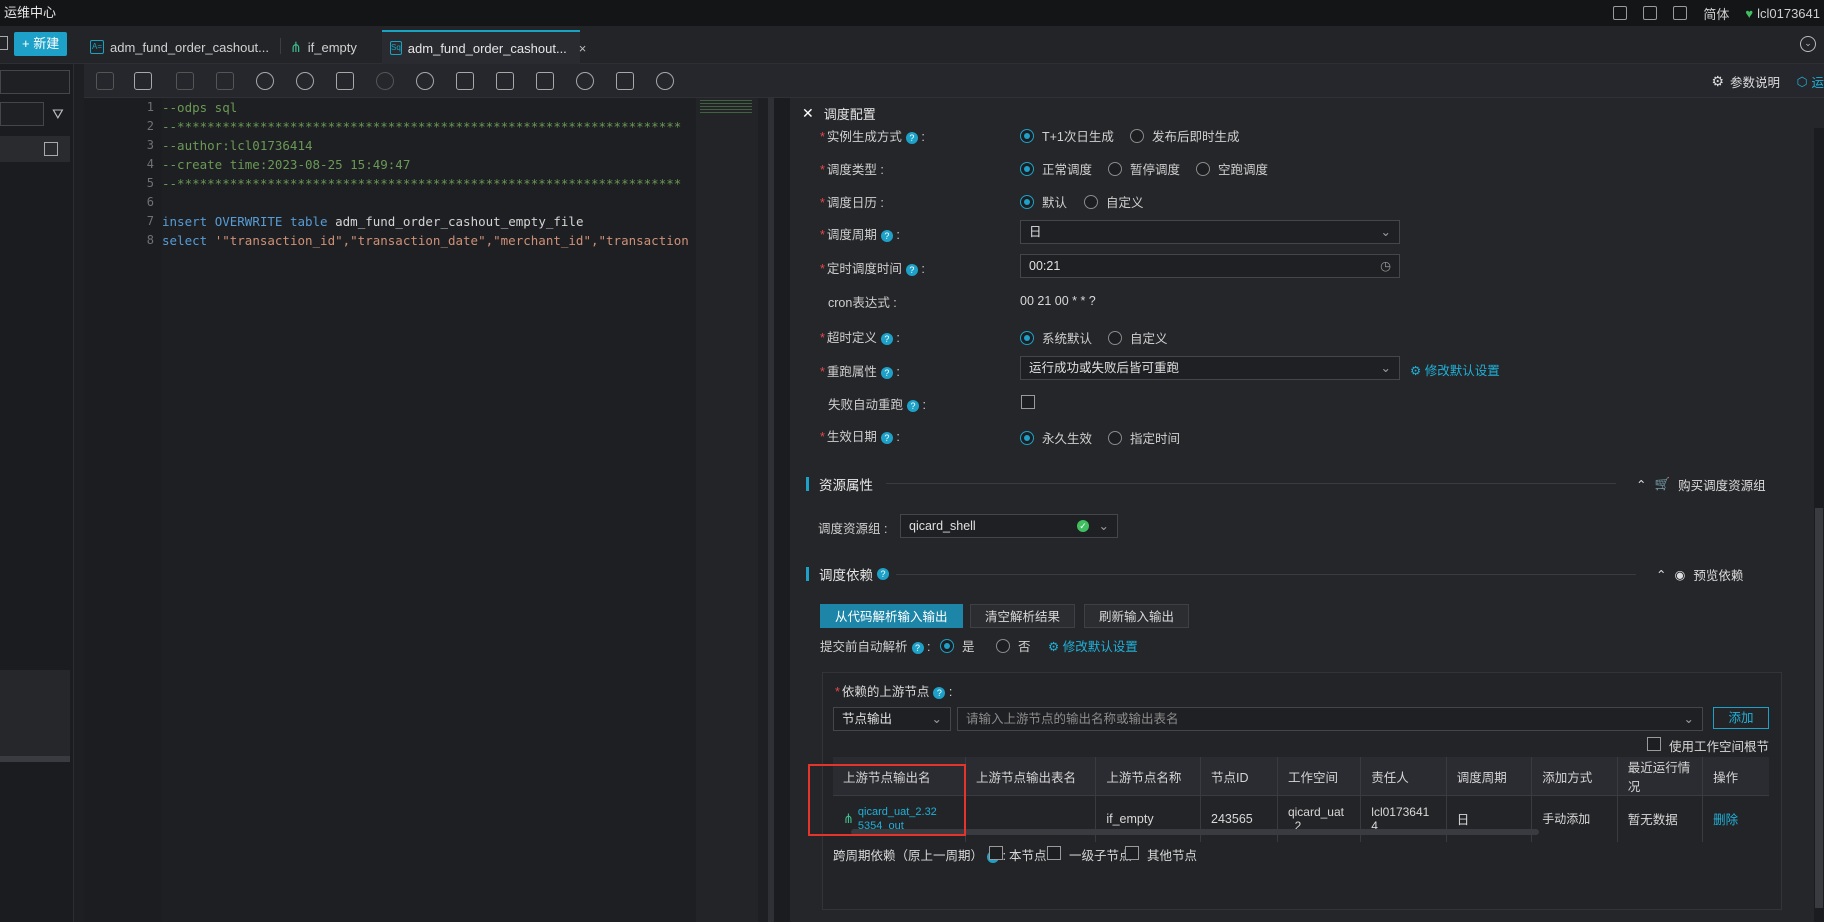 The height and width of the screenshot is (922, 1824). Describe the element at coordinates (1132, 853) in the screenshot. I see `cross-other-checkbox` at that location.